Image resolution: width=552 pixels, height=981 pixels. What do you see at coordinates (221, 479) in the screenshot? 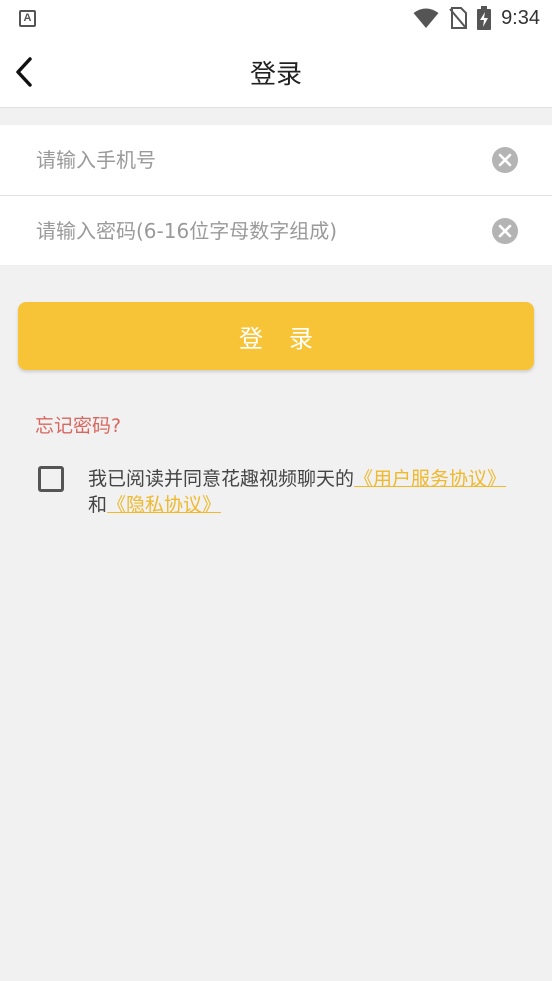
I see `agreement-prefix: 我已阅读并同意花趣视频聊天的` at bounding box center [221, 479].